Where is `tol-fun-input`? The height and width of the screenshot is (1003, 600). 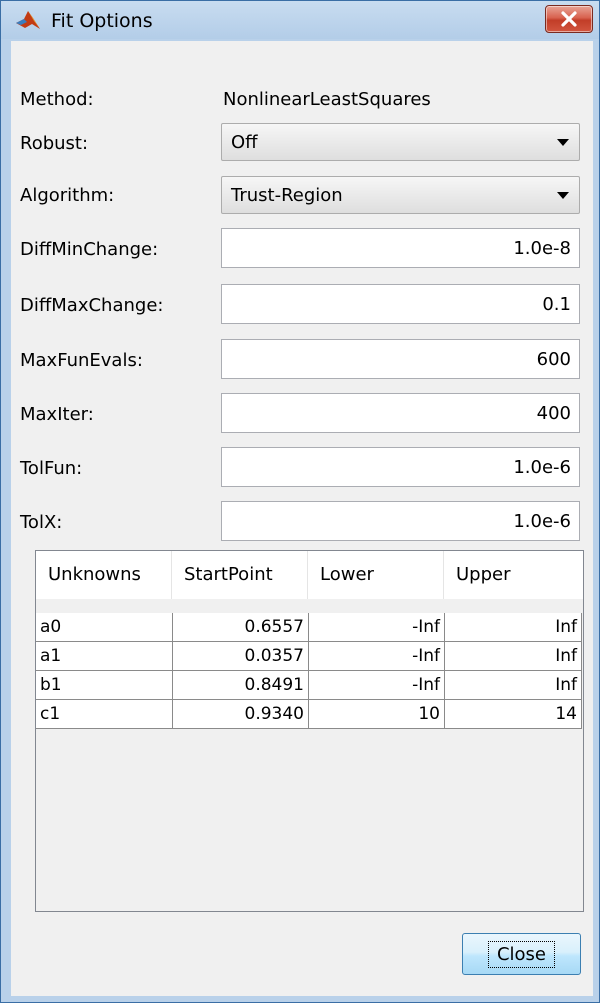
tol-fun-input is located at coordinates (400, 467).